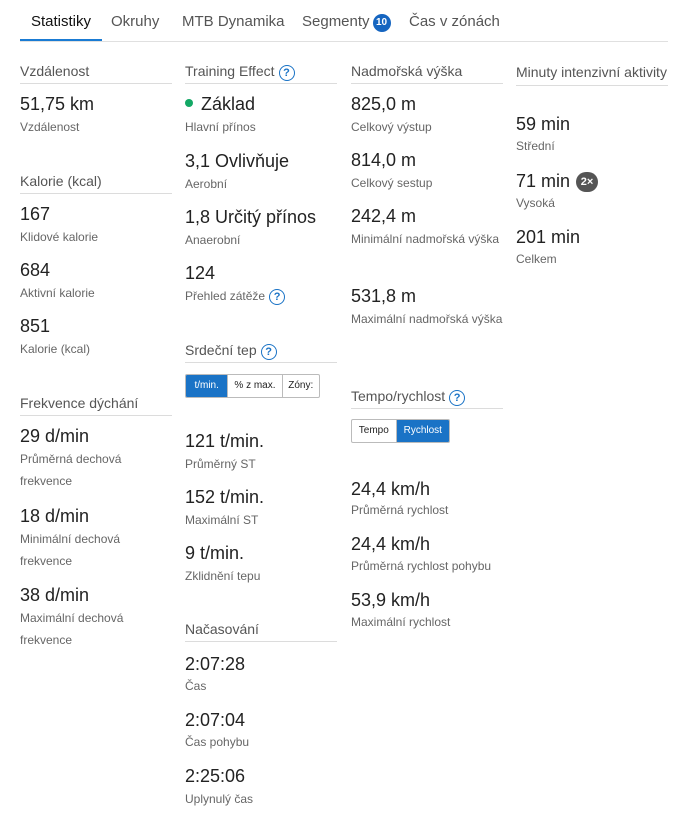  What do you see at coordinates (71, 470) in the screenshot?
I see `stat-label: Průměrná dechová frekvence` at bounding box center [71, 470].